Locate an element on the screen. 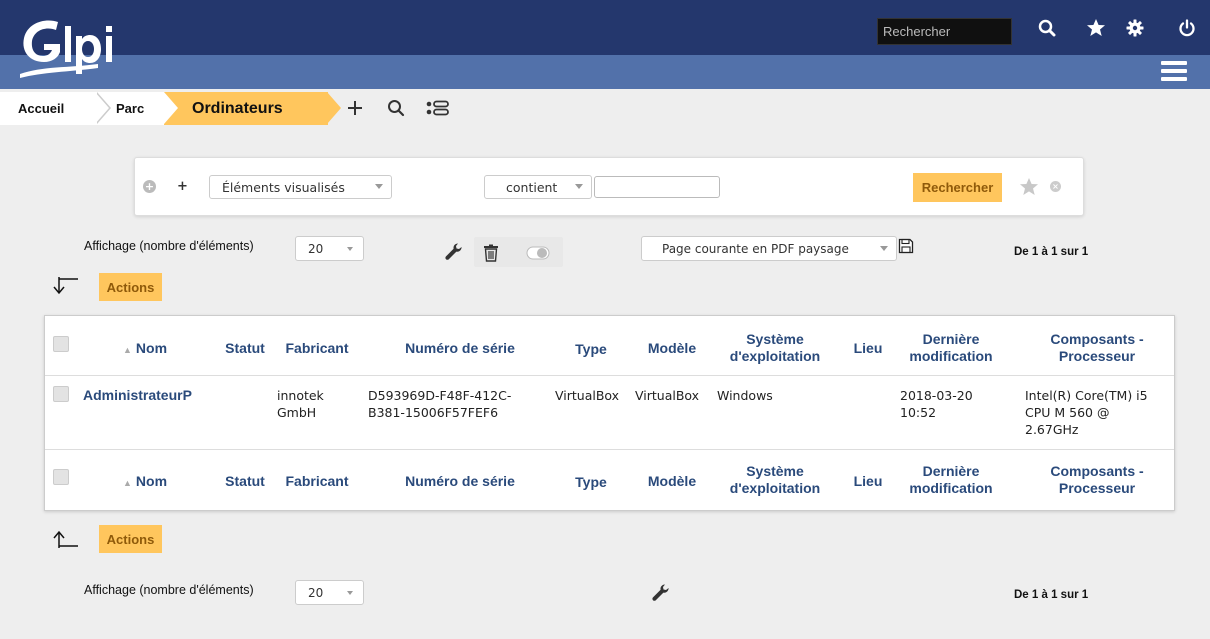 The image size is (1210, 639). search-field-select: Éléments visualisés is located at coordinates (300, 187).